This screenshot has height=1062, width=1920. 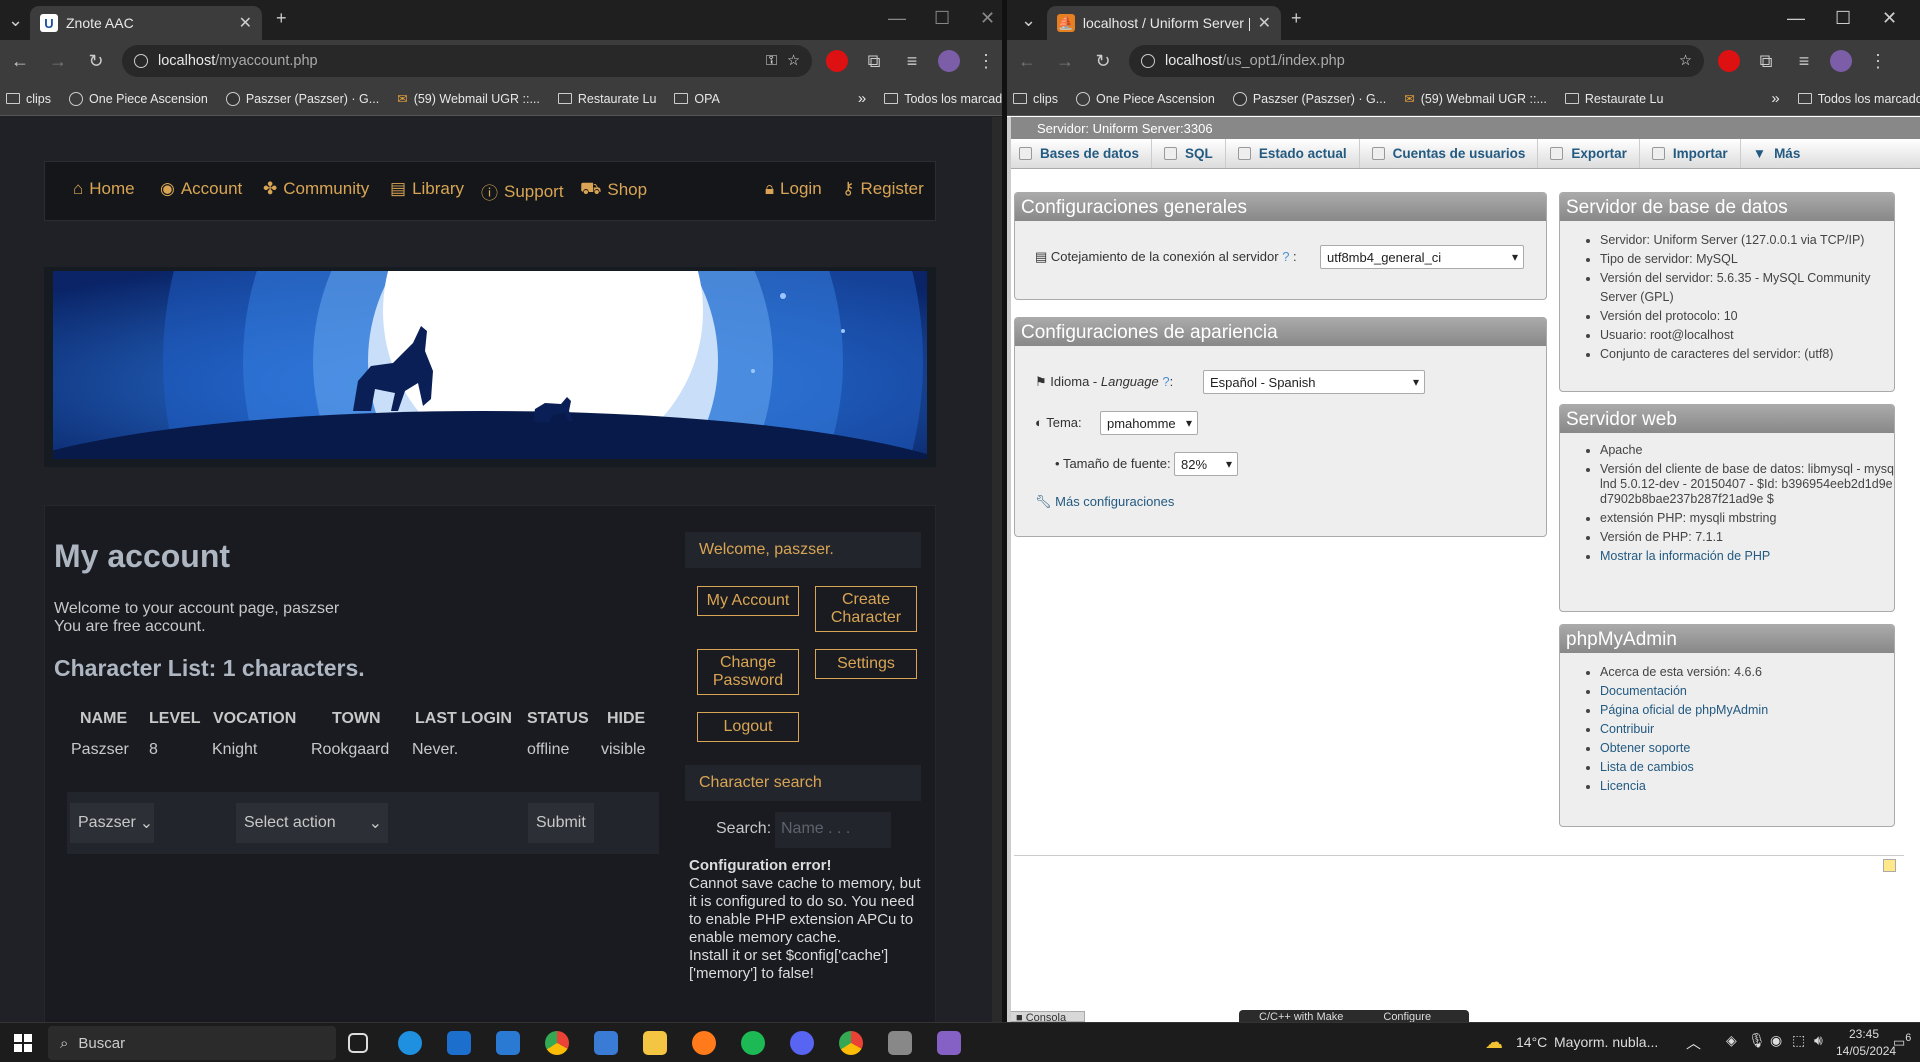 I want to click on media-control-icon: ≡, so click(x=1804, y=61).